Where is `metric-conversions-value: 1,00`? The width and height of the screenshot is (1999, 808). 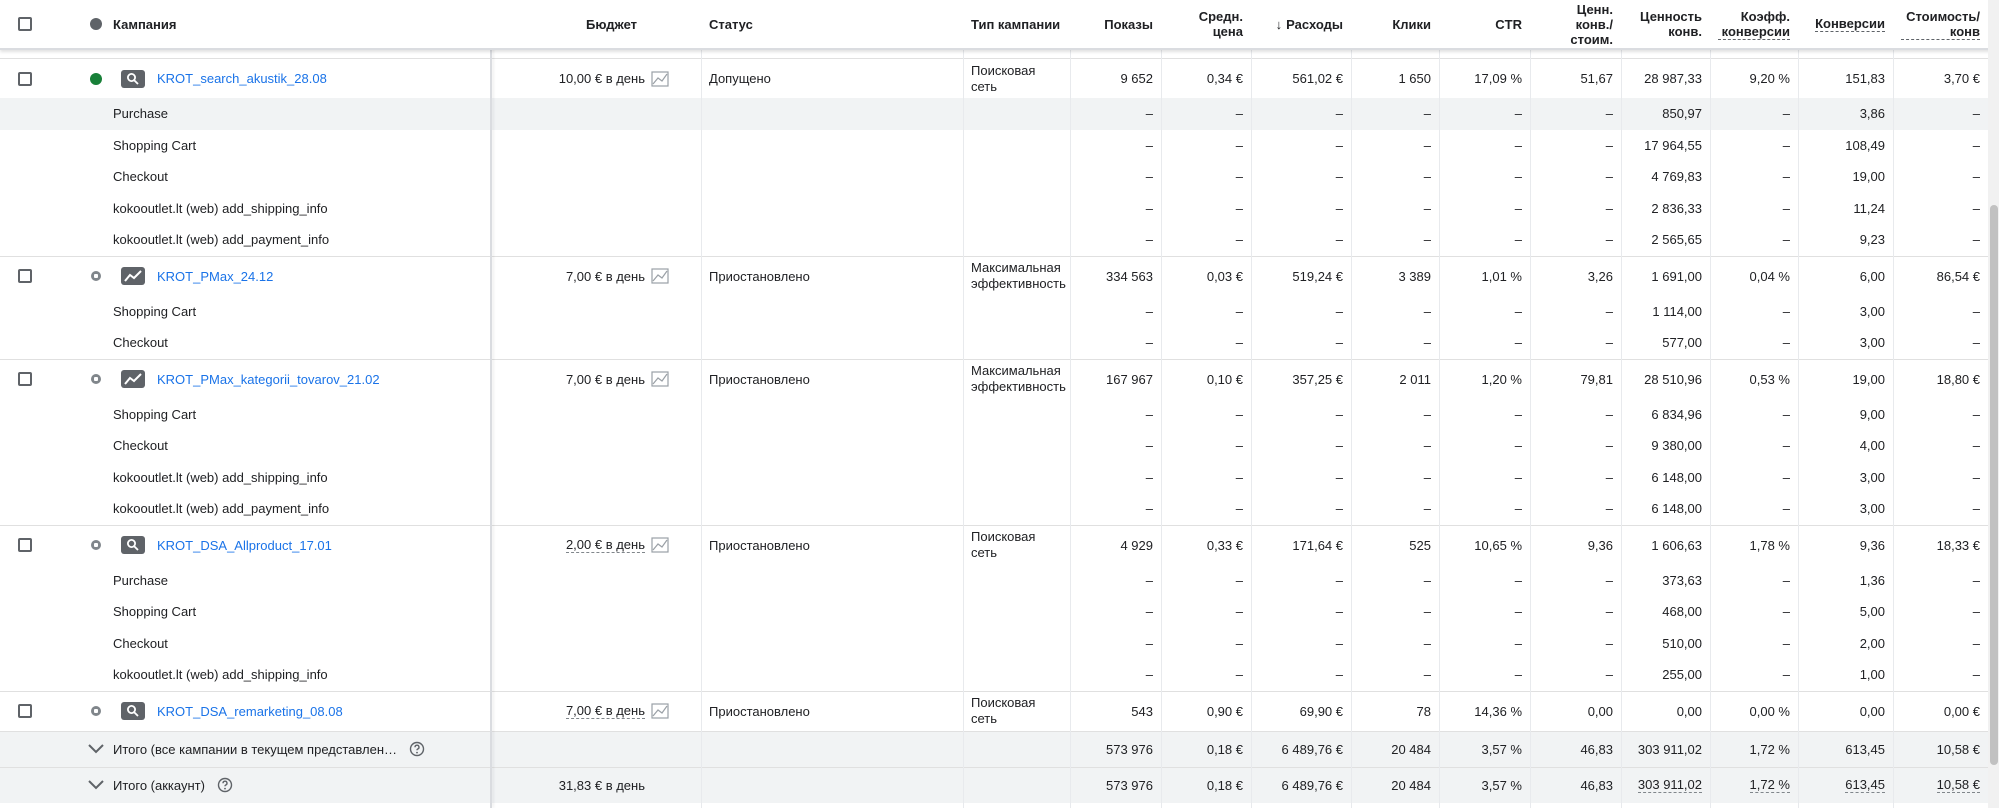
metric-conversions-value: 1,00 is located at coordinates (1872, 675).